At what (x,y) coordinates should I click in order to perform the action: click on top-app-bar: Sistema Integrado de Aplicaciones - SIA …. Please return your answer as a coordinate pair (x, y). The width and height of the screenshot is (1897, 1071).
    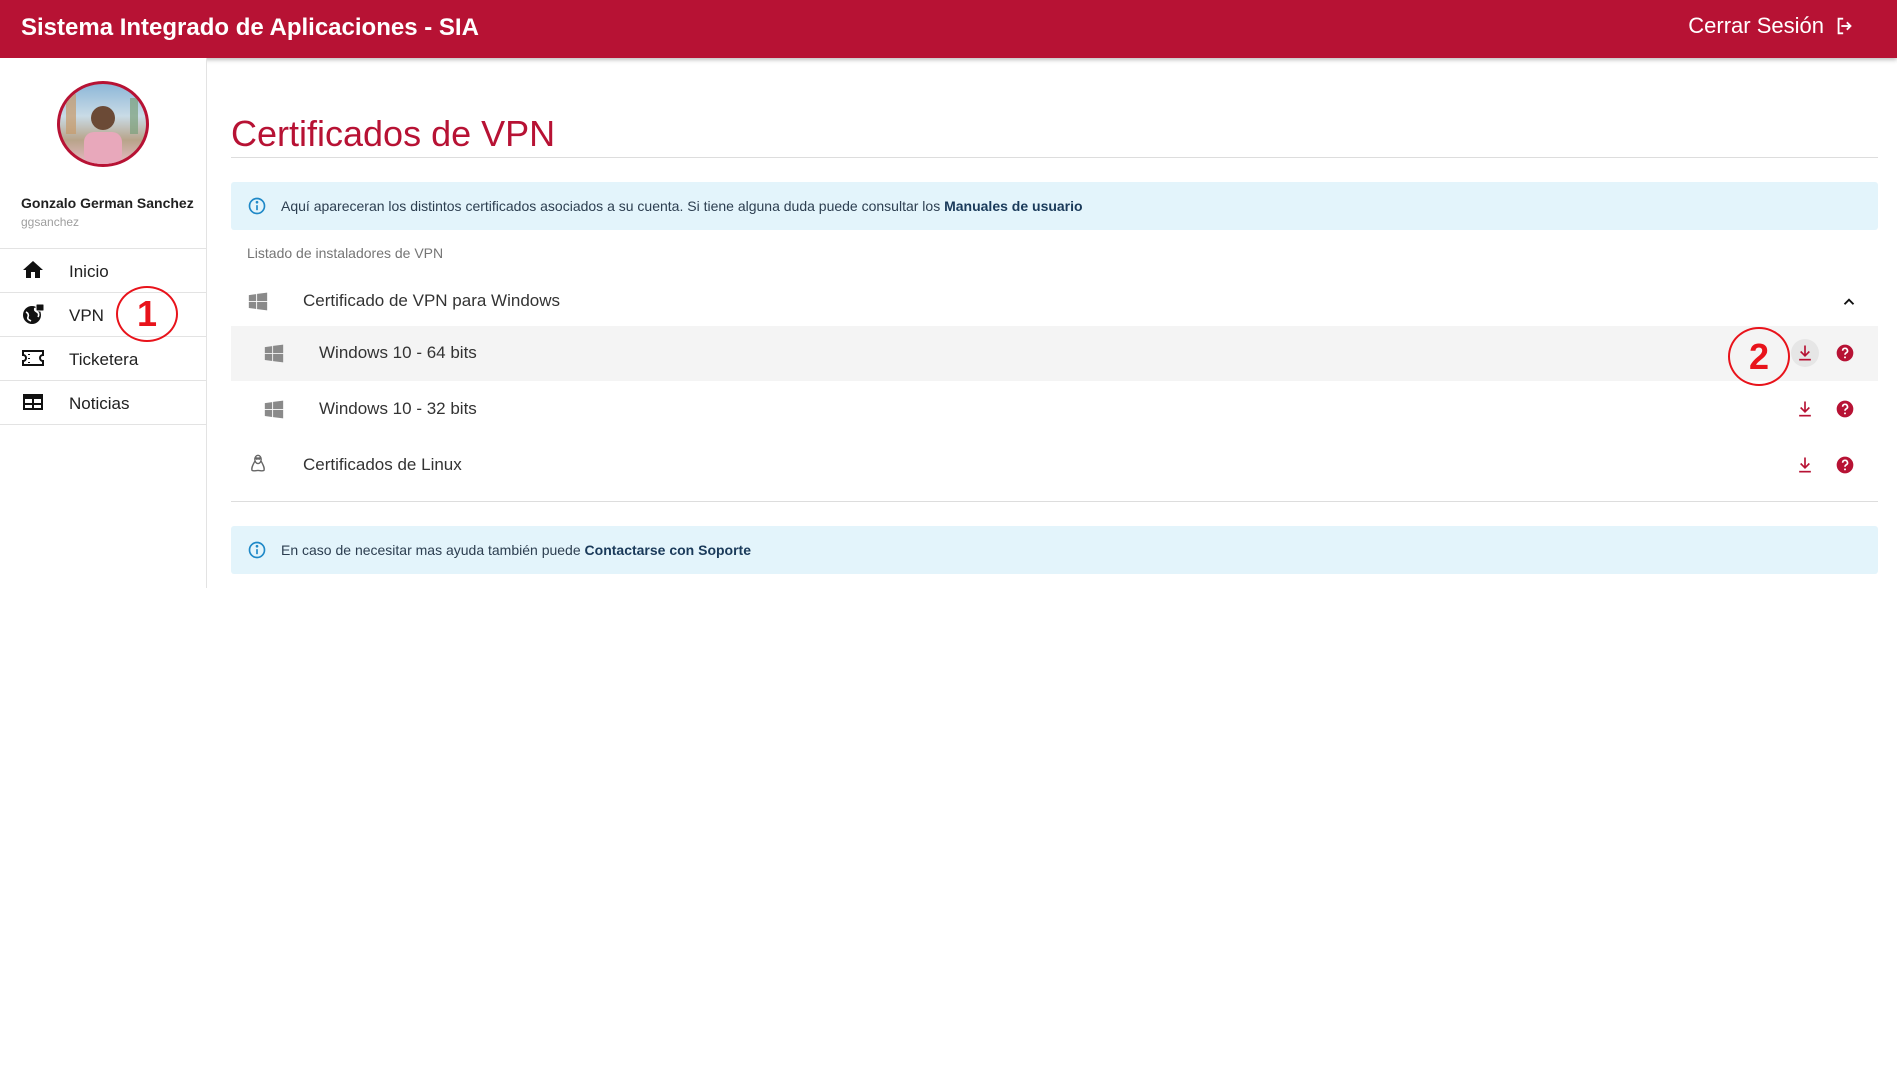
    Looking at the image, I should click on (948, 29).